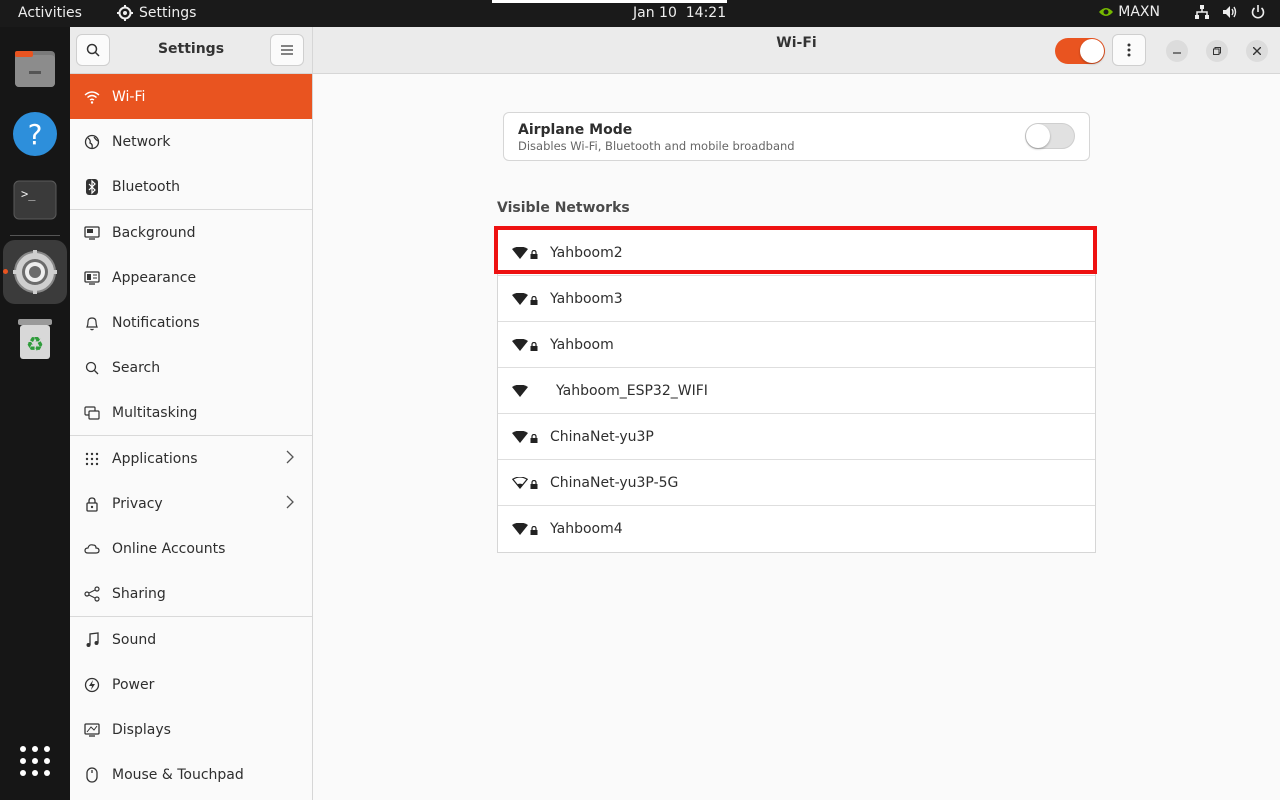 This screenshot has height=800, width=1280. Describe the element at coordinates (1202, 12) in the screenshot. I see `network-wired-icon` at that location.